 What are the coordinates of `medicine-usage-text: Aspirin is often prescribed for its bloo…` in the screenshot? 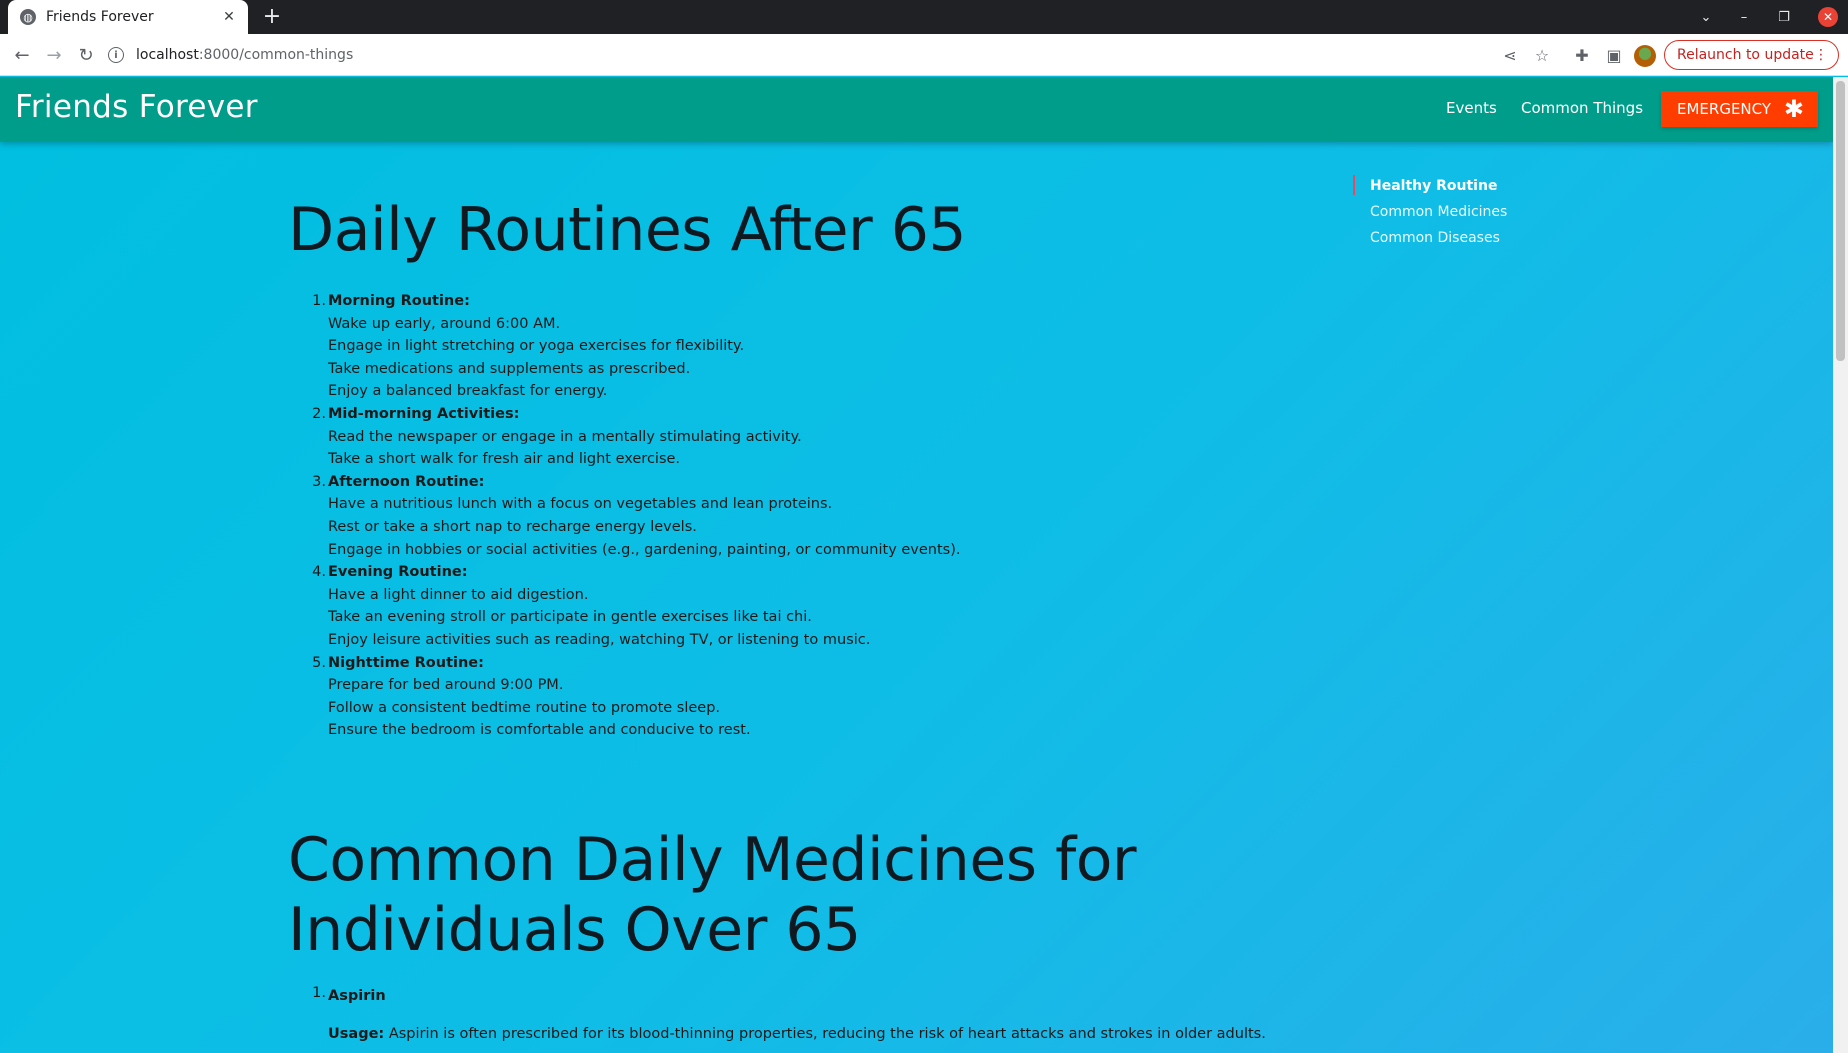 It's located at (827, 1034).